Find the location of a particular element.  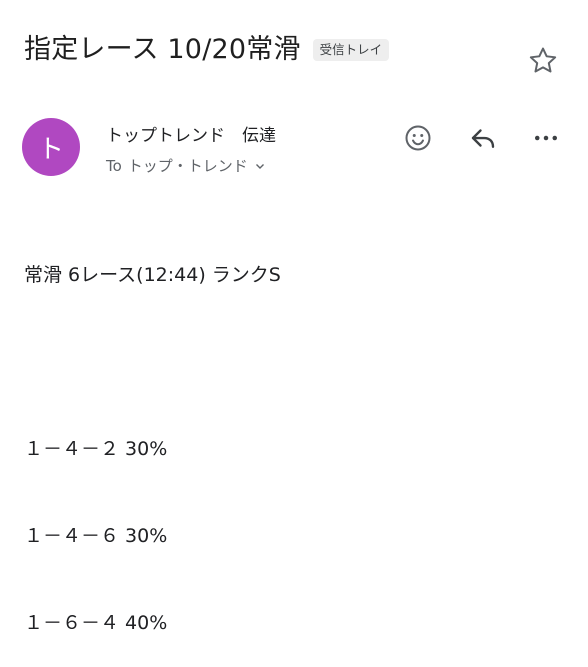

more-horizontal-icon is located at coordinates (546, 138).